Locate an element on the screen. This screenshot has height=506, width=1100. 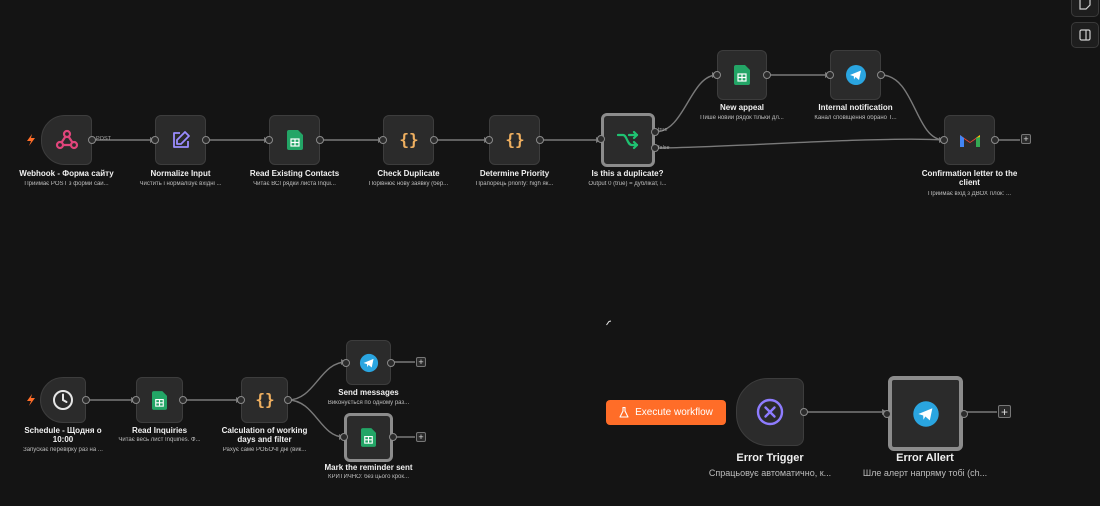
determine-priority-node: {} is located at coordinates (514, 140).